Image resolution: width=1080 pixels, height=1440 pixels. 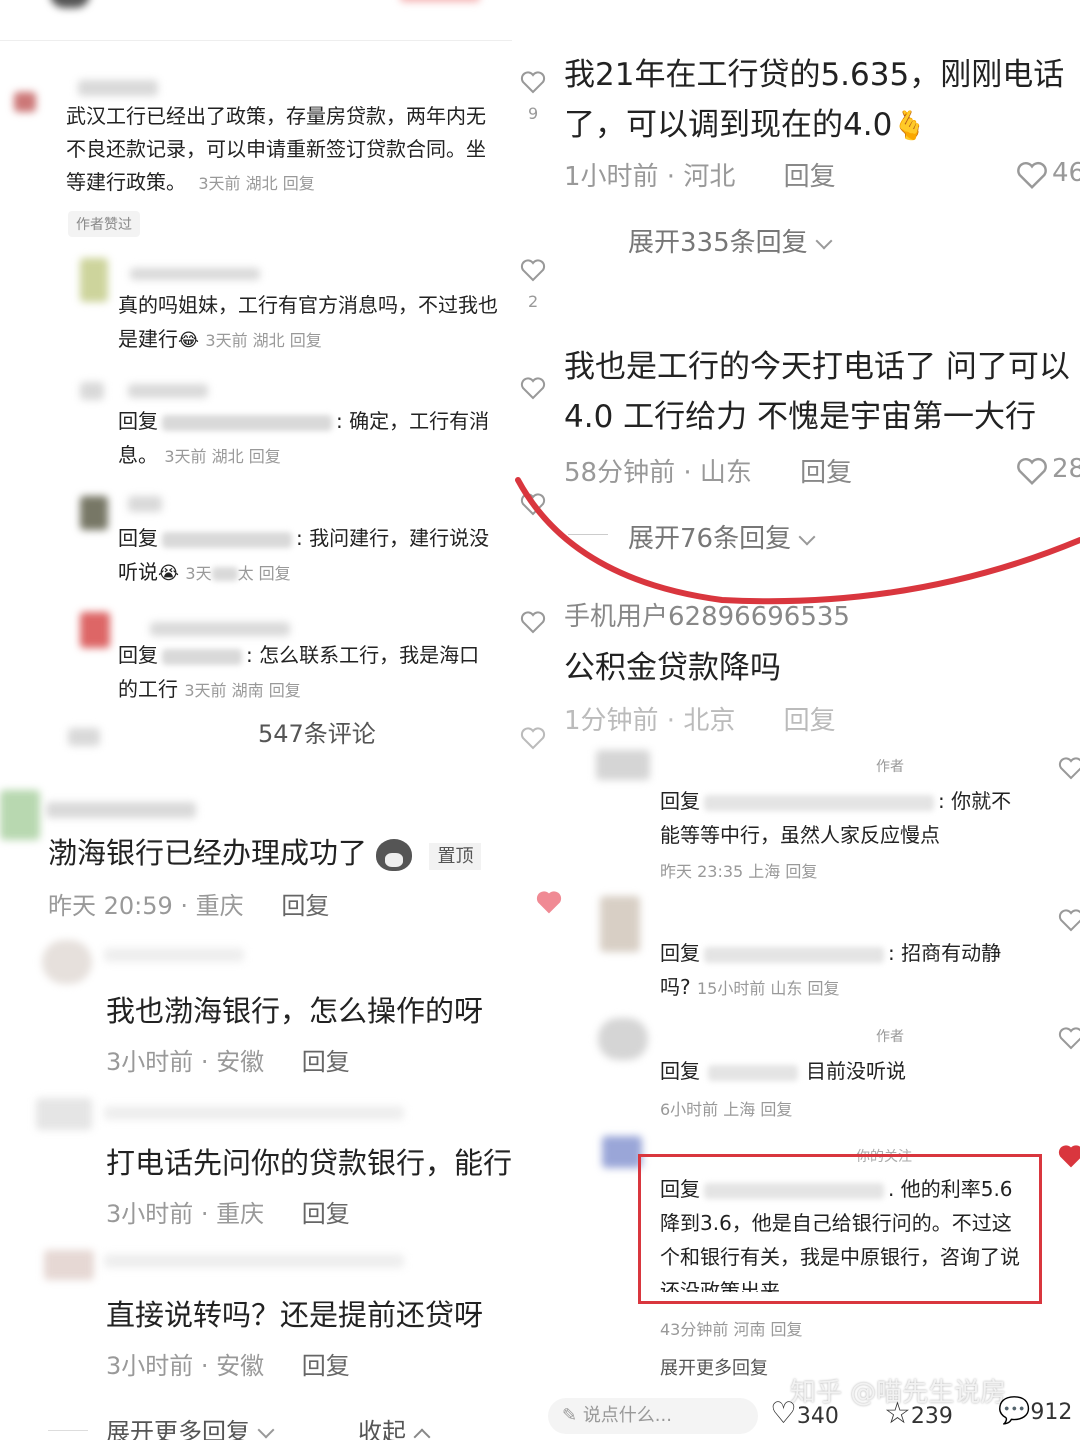 I want to click on reply-meta: 3天前 湖南 回复, so click(x=242, y=690).